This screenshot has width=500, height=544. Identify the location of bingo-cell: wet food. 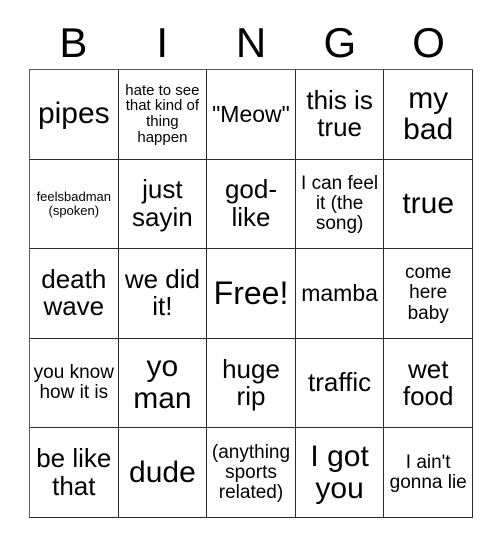
(428, 383).